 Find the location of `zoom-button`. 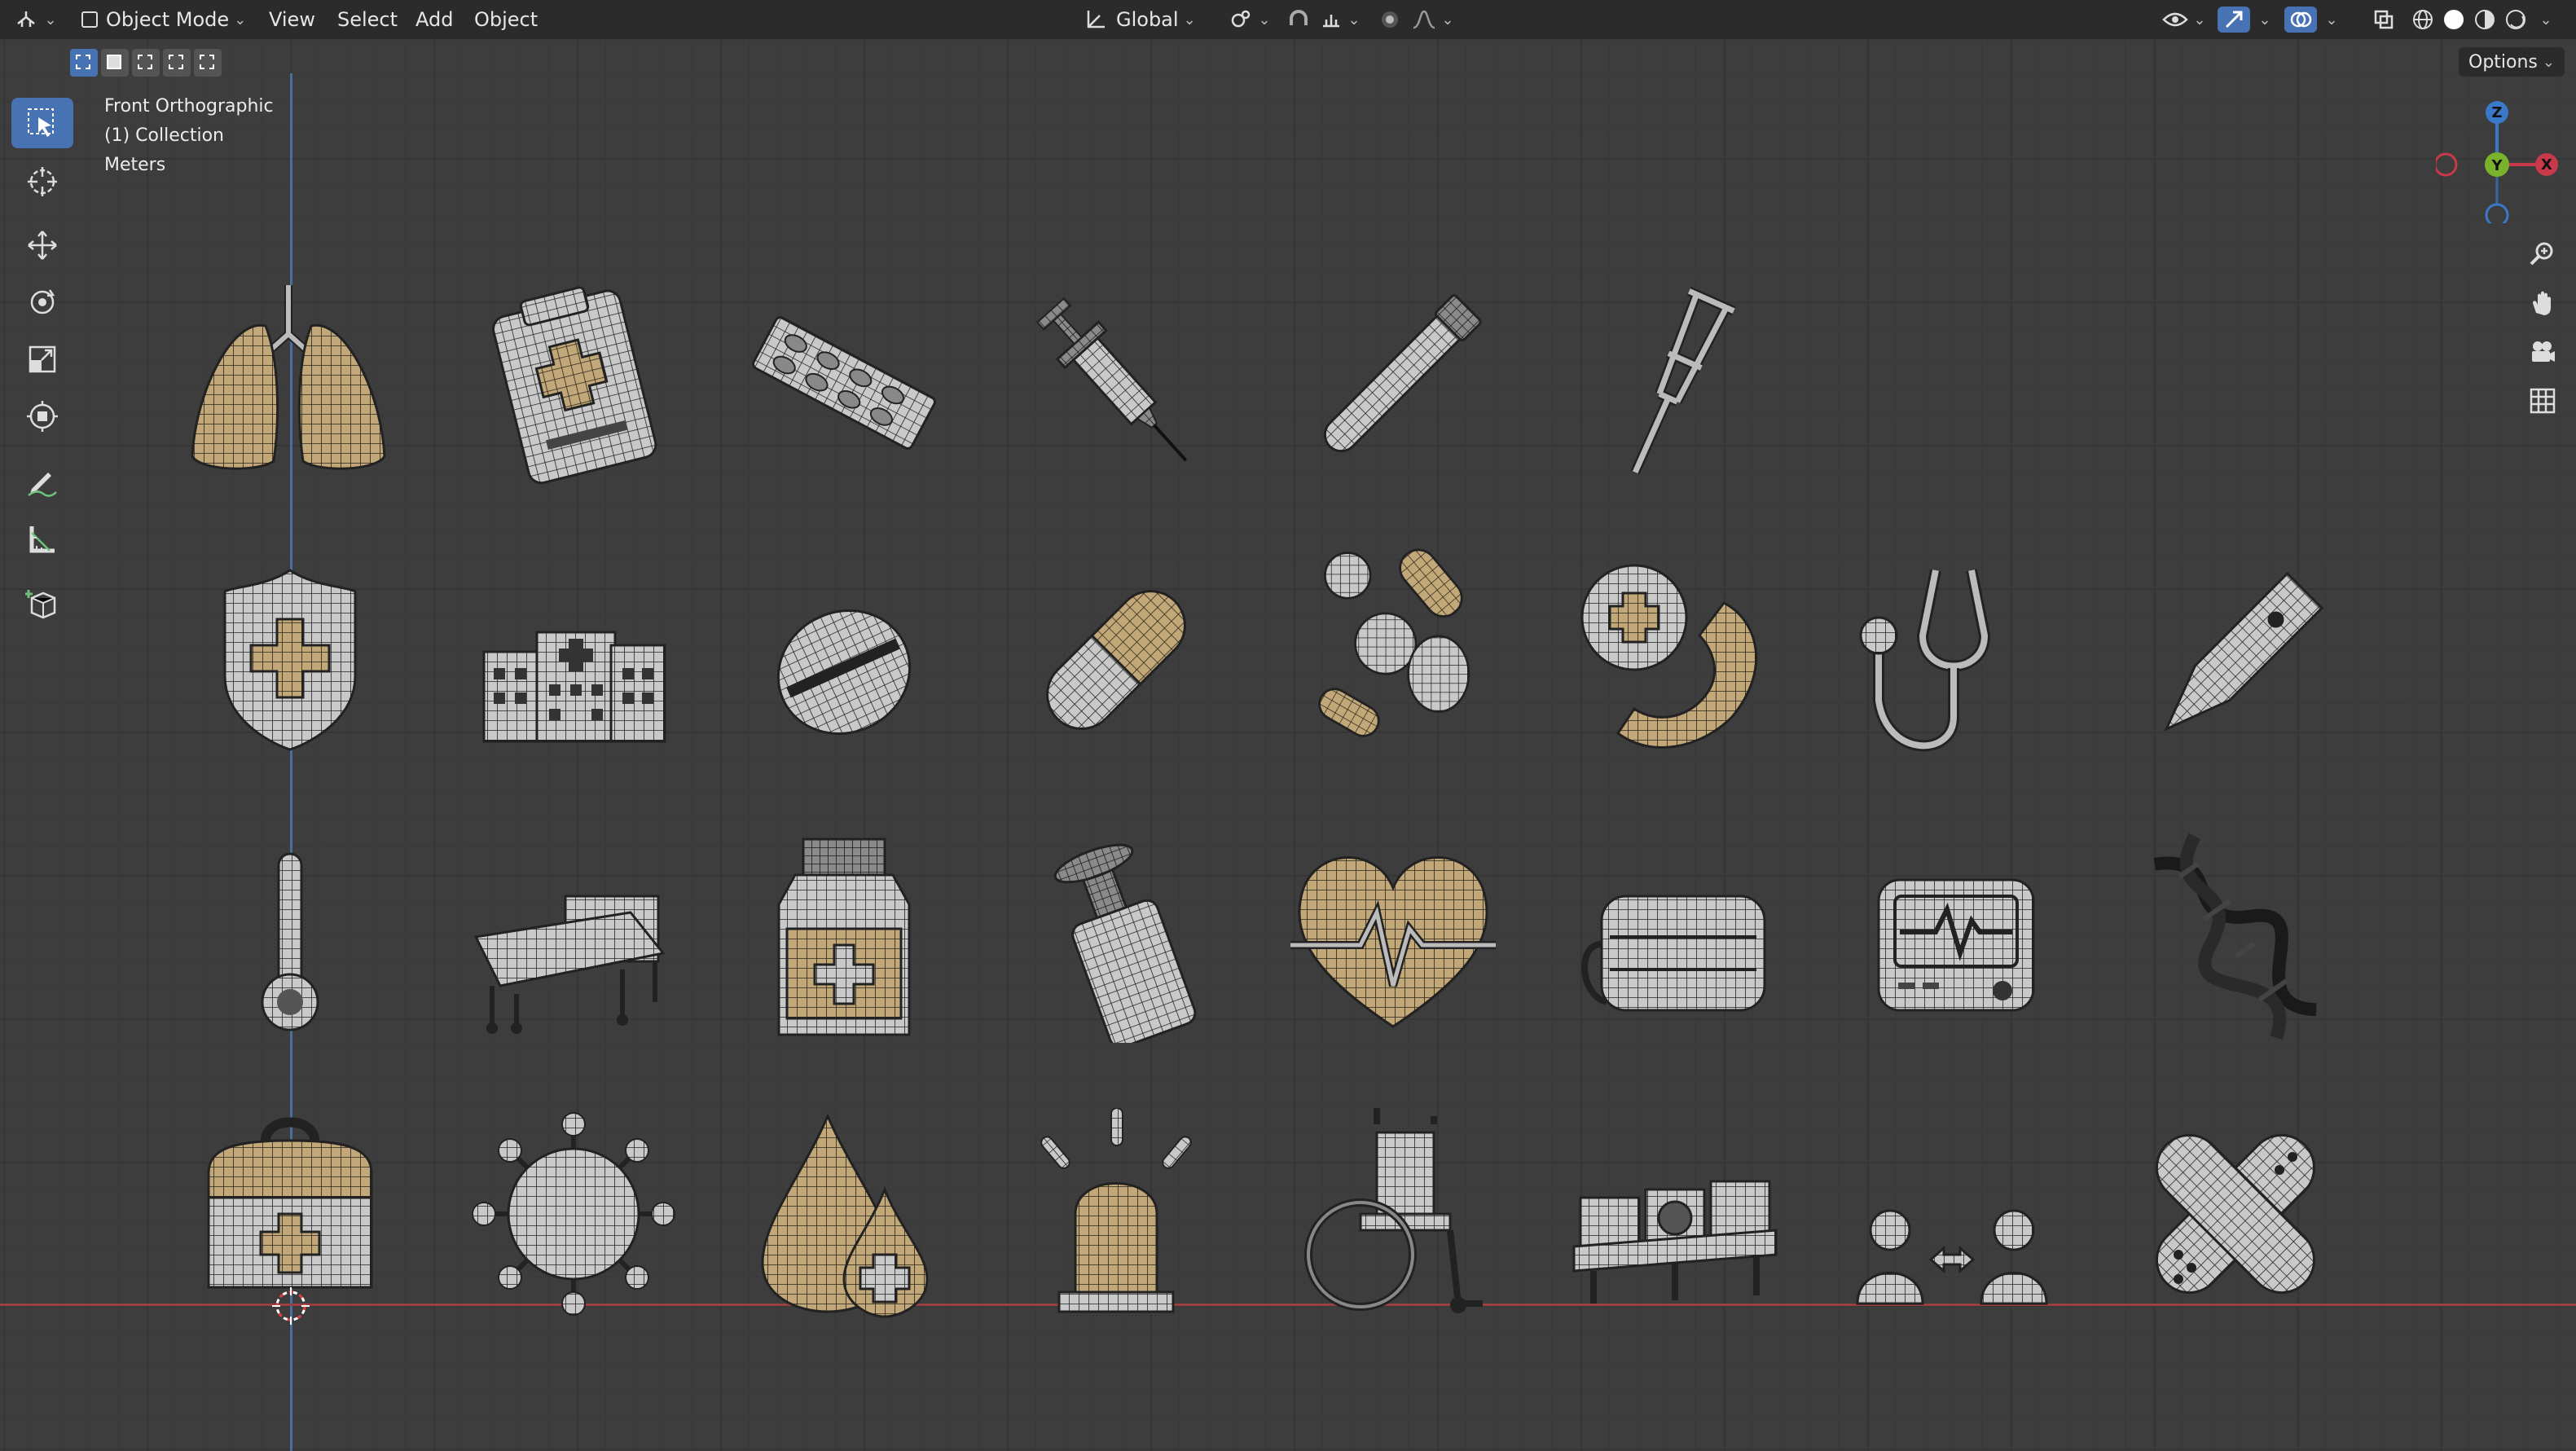

zoom-button is located at coordinates (2543, 254).